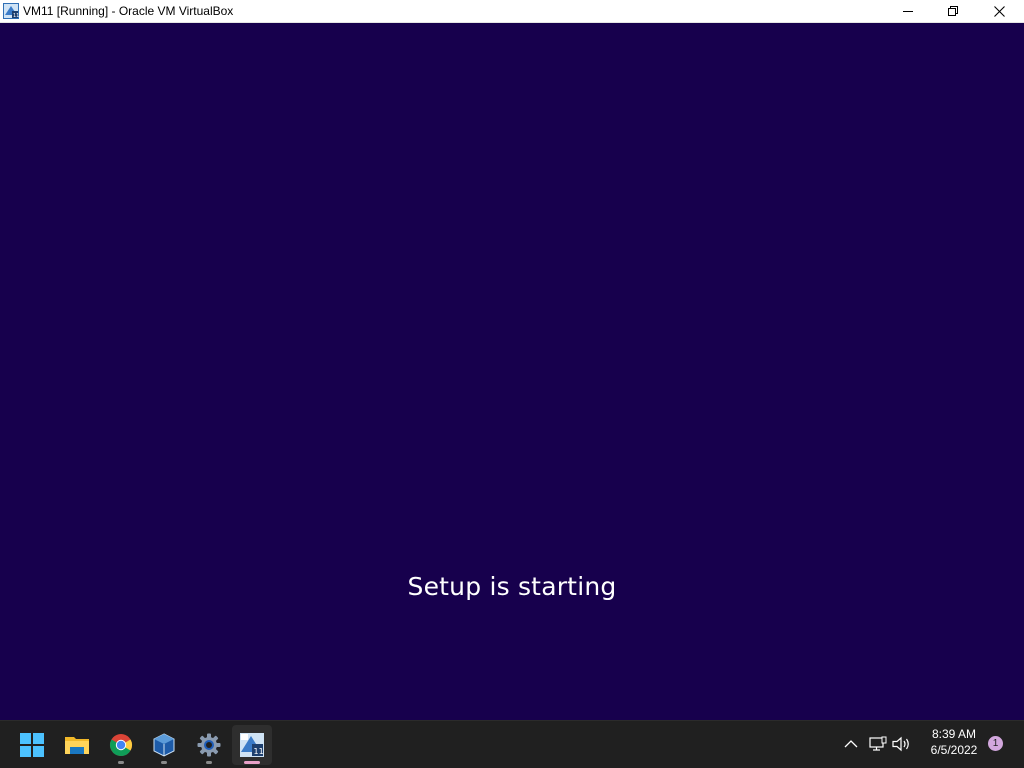  I want to click on show-hidden-icons-button, so click(851, 744).